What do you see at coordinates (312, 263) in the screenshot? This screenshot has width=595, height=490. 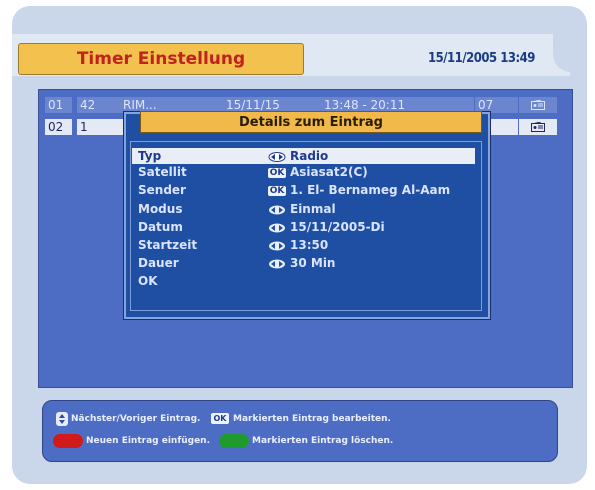 I see `field-dauer-value: 30 Min` at bounding box center [312, 263].